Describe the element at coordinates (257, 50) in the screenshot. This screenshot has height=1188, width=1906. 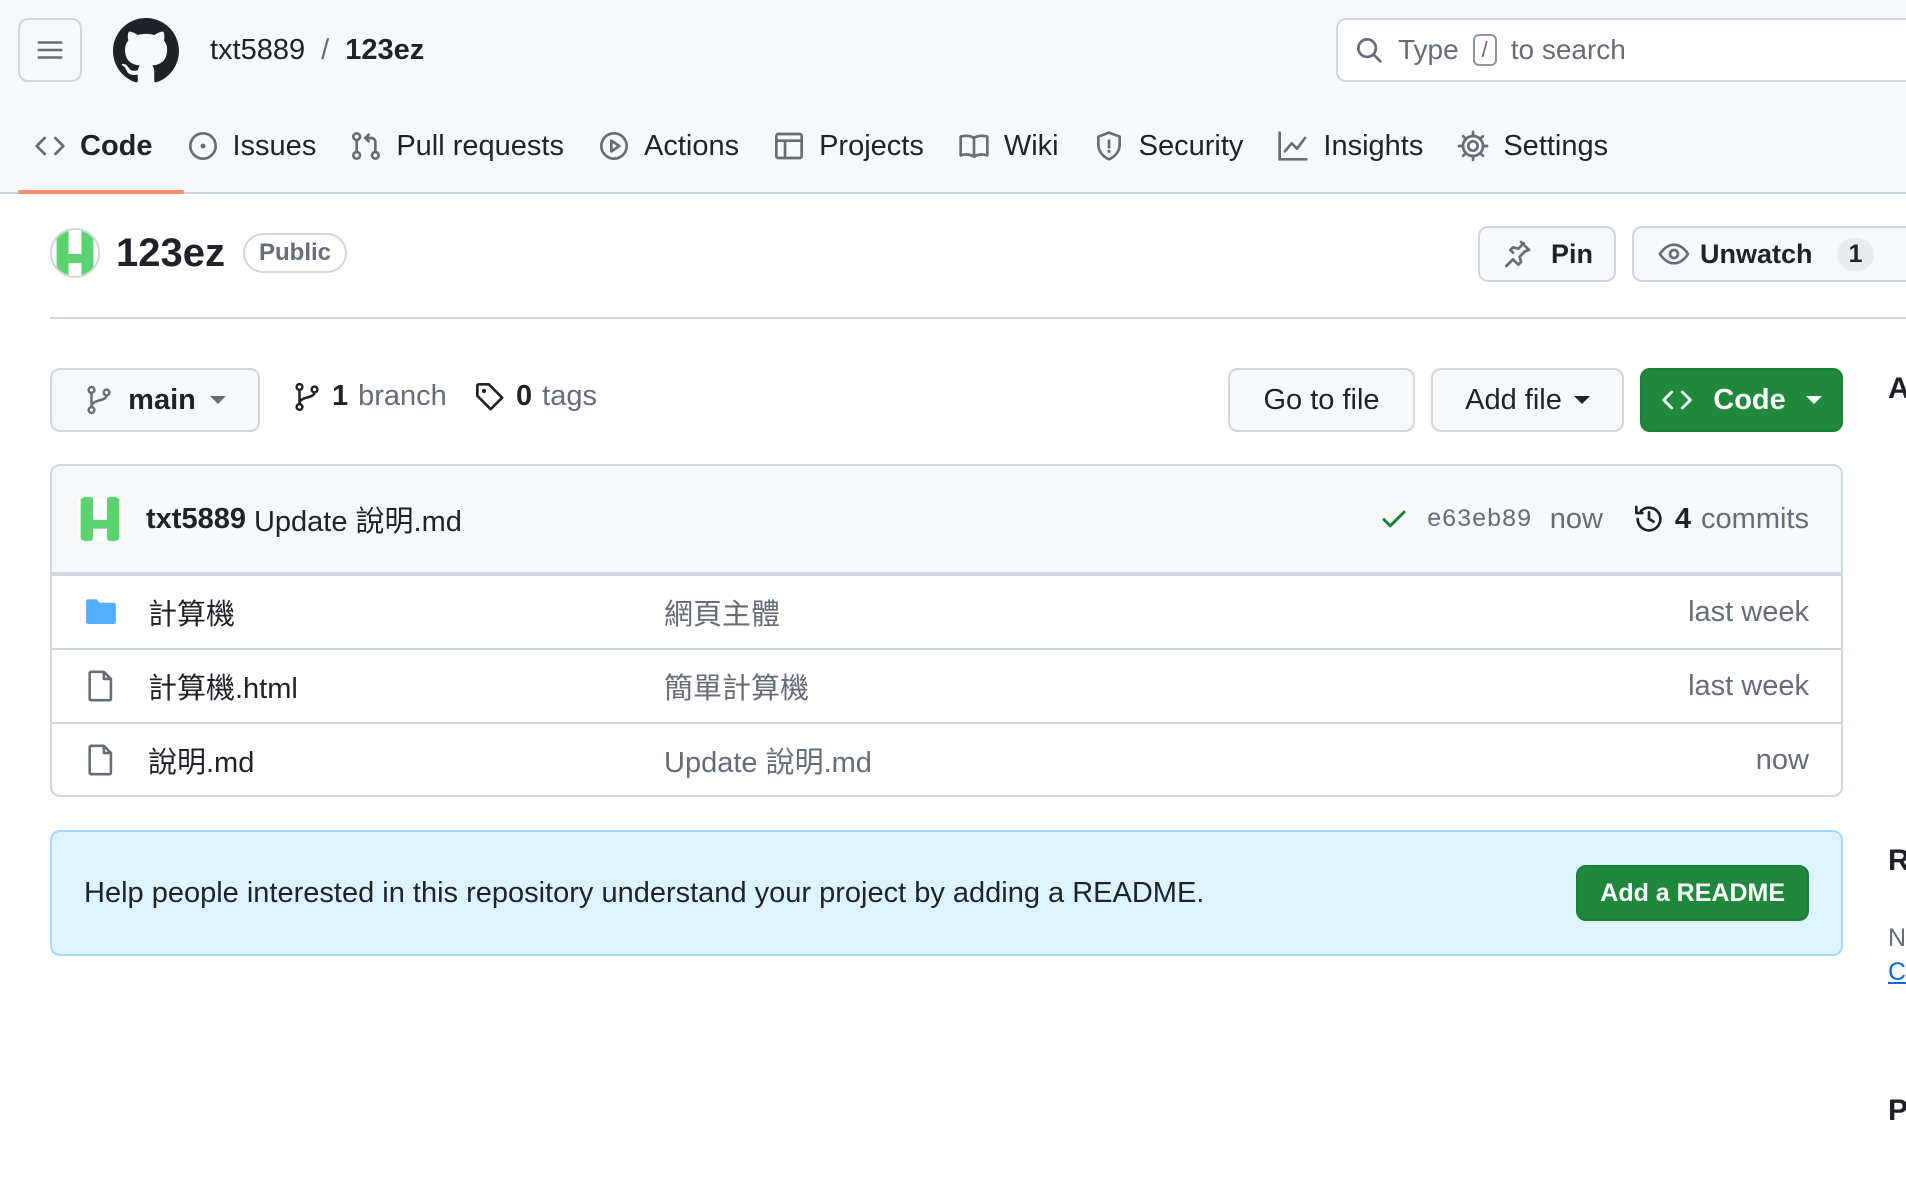
I see `breadcrumb-owner: txt5889` at that location.